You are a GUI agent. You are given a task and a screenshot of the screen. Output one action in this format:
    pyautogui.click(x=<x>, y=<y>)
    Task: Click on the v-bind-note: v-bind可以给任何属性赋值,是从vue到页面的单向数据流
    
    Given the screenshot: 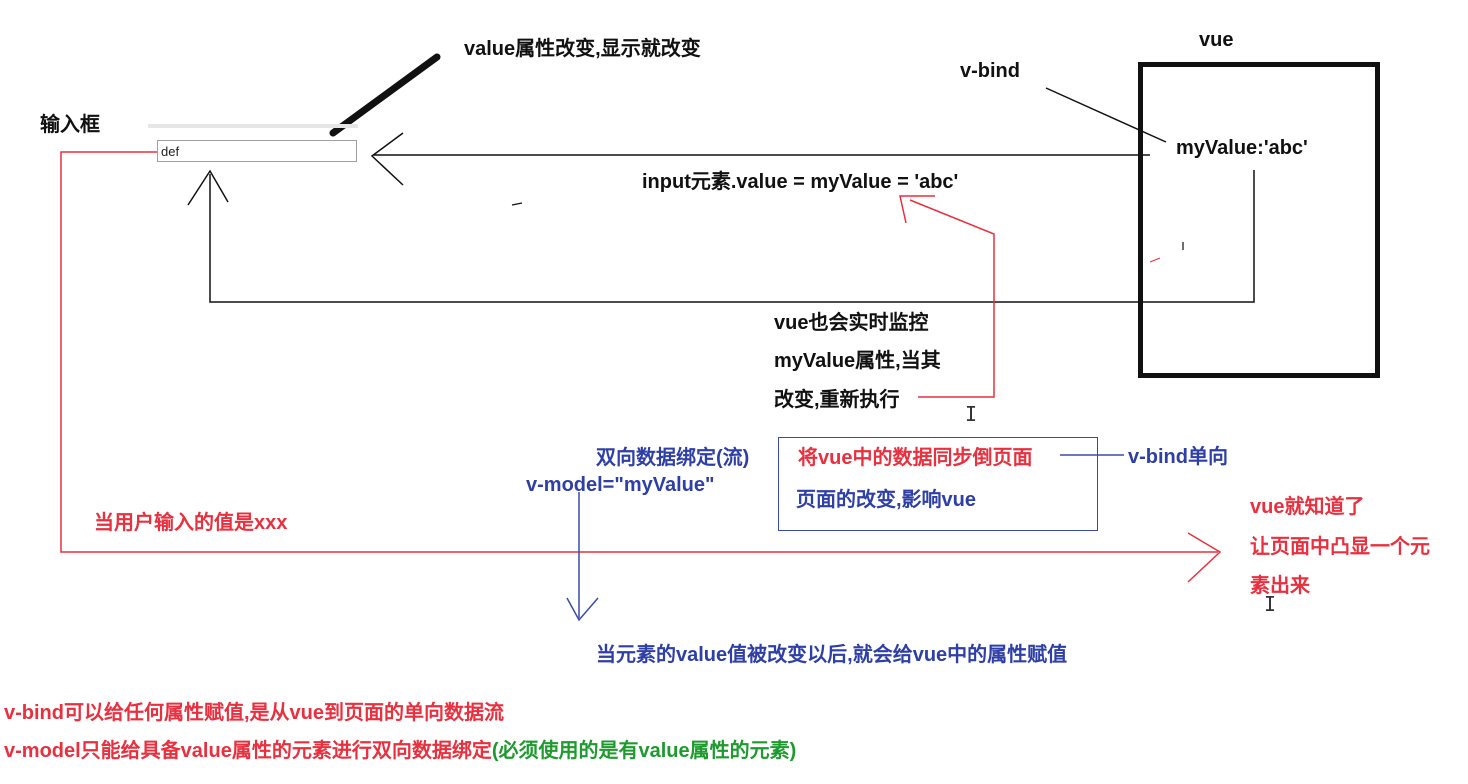 What is the action you would take?
    pyautogui.click(x=254, y=713)
    